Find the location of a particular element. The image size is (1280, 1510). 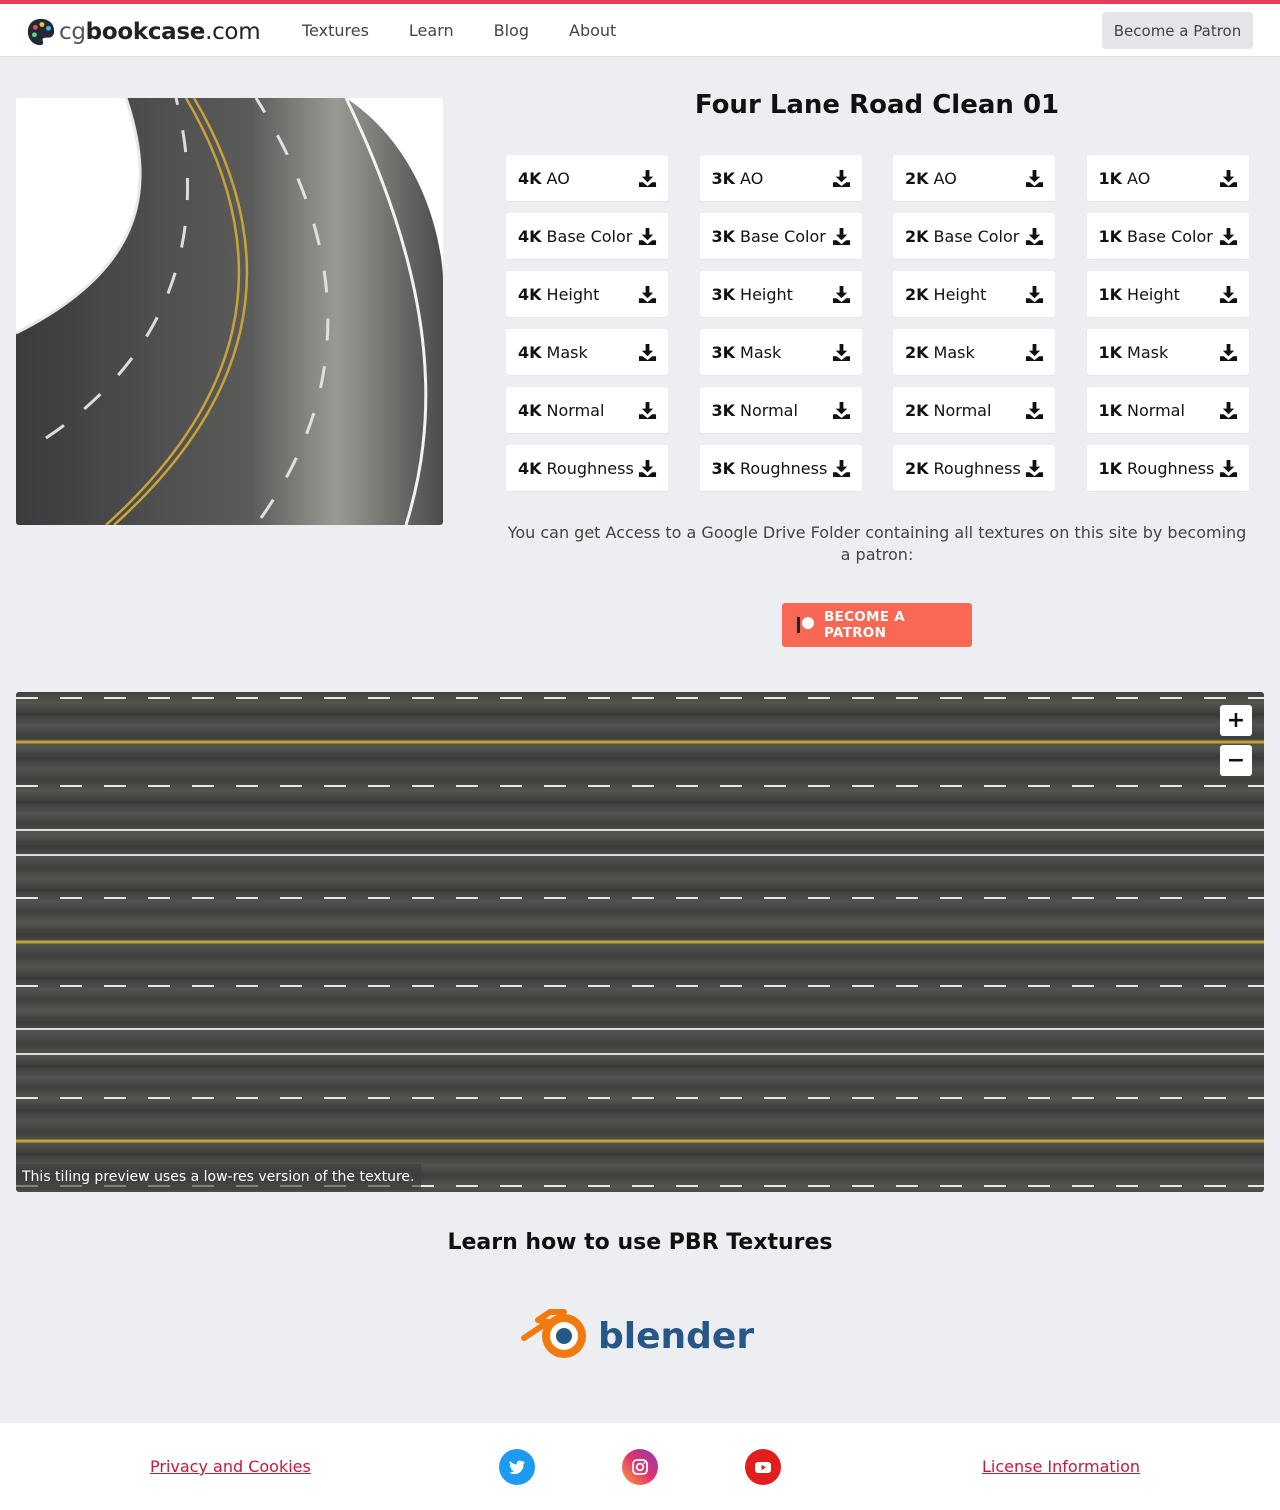

download-4k-roughness-button: 4K Roughness is located at coordinates (587, 468).